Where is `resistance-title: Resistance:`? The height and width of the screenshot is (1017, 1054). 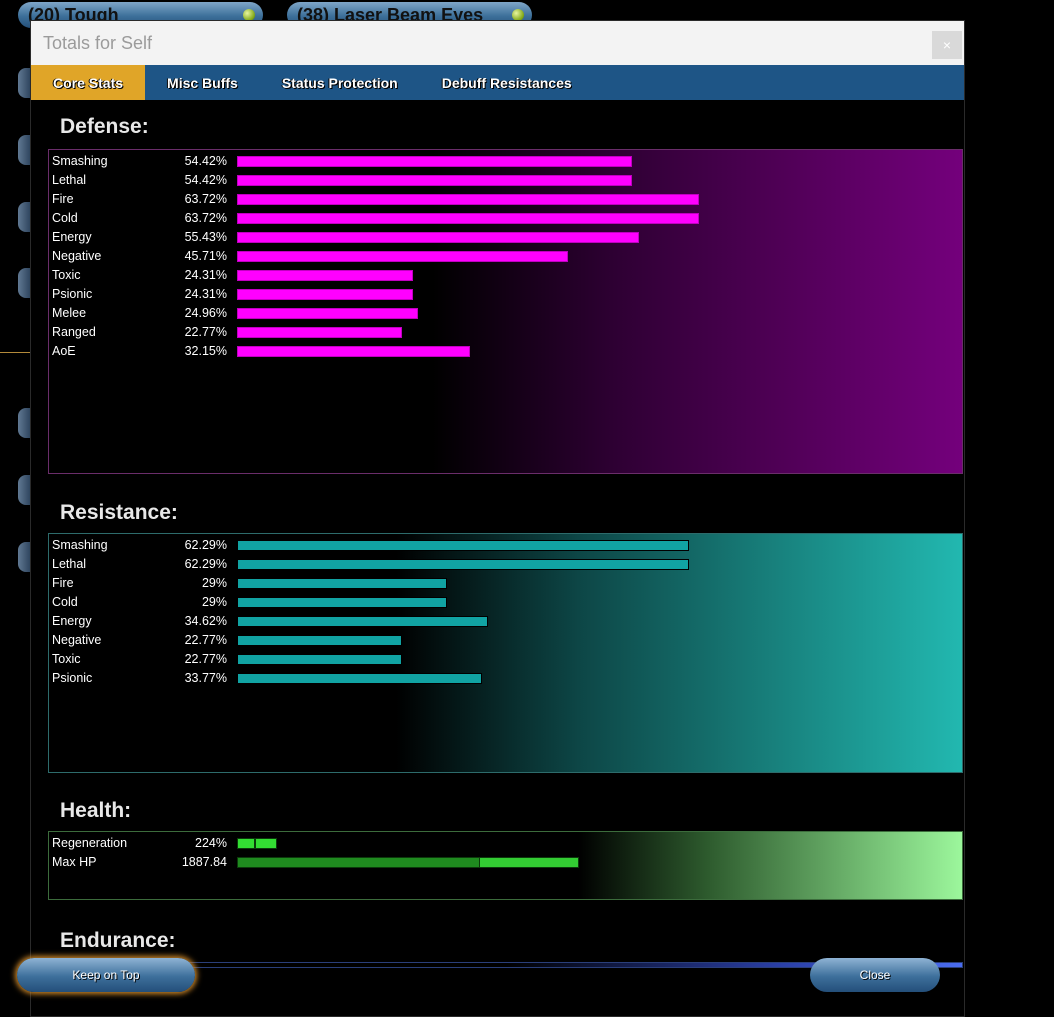
resistance-title: Resistance: is located at coordinates (119, 512).